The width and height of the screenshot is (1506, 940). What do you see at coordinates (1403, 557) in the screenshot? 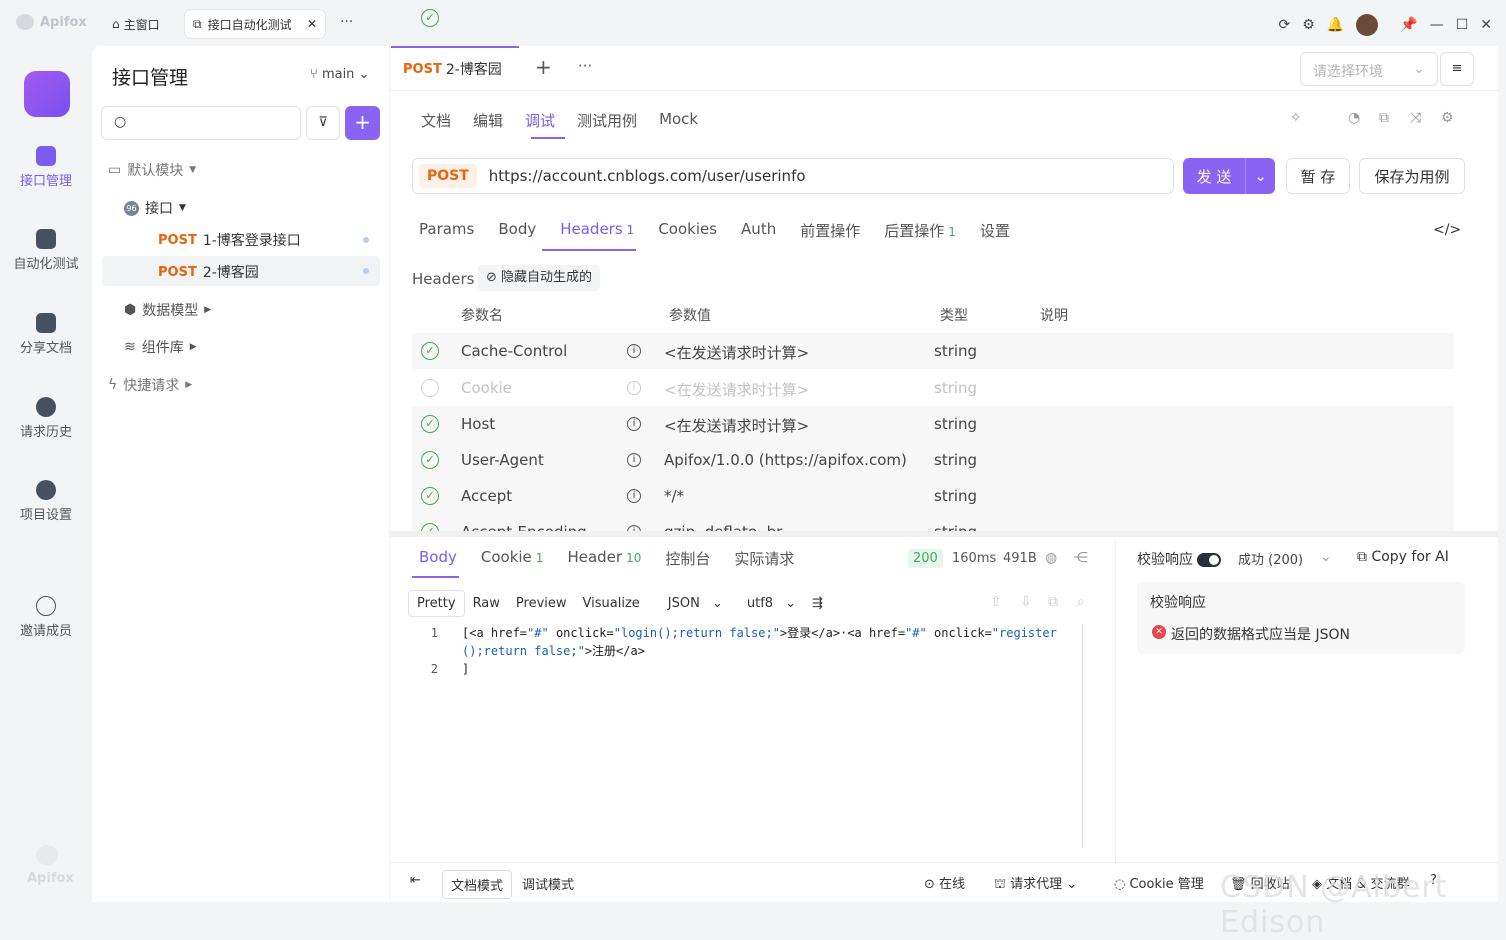
I see `copy-for-ai-button: ⧉ Copy for AI` at bounding box center [1403, 557].